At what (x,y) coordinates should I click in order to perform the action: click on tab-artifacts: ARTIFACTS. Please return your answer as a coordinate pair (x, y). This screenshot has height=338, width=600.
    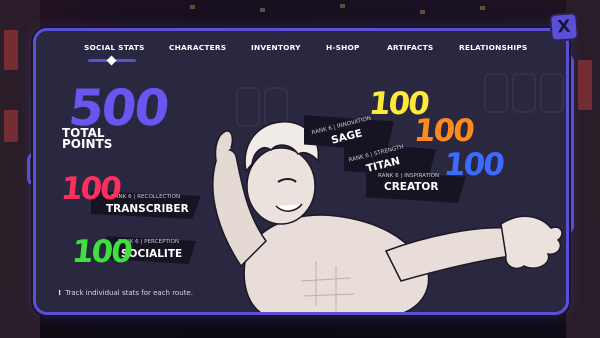
    Looking at the image, I should click on (410, 47).